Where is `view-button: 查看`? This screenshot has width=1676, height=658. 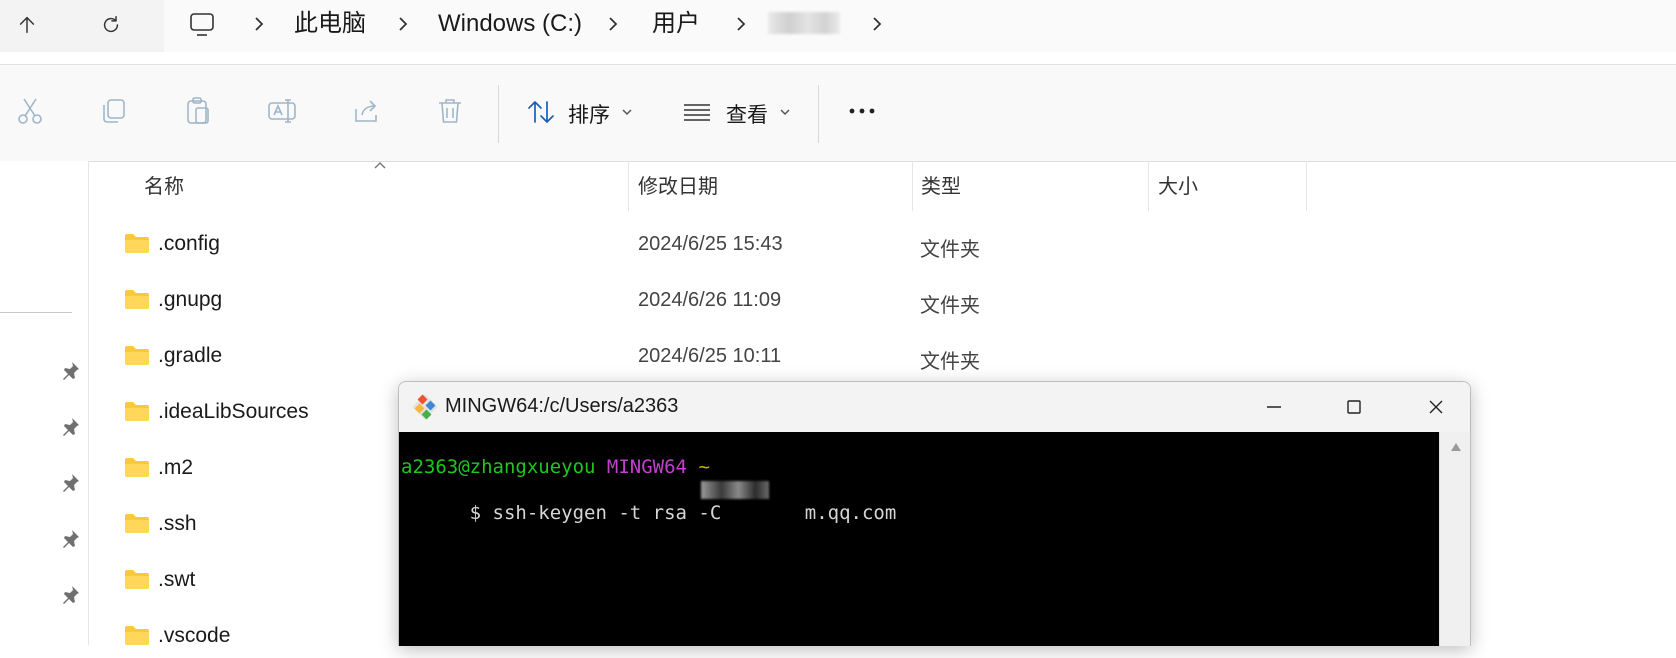
view-button: 查看 is located at coordinates (739, 112).